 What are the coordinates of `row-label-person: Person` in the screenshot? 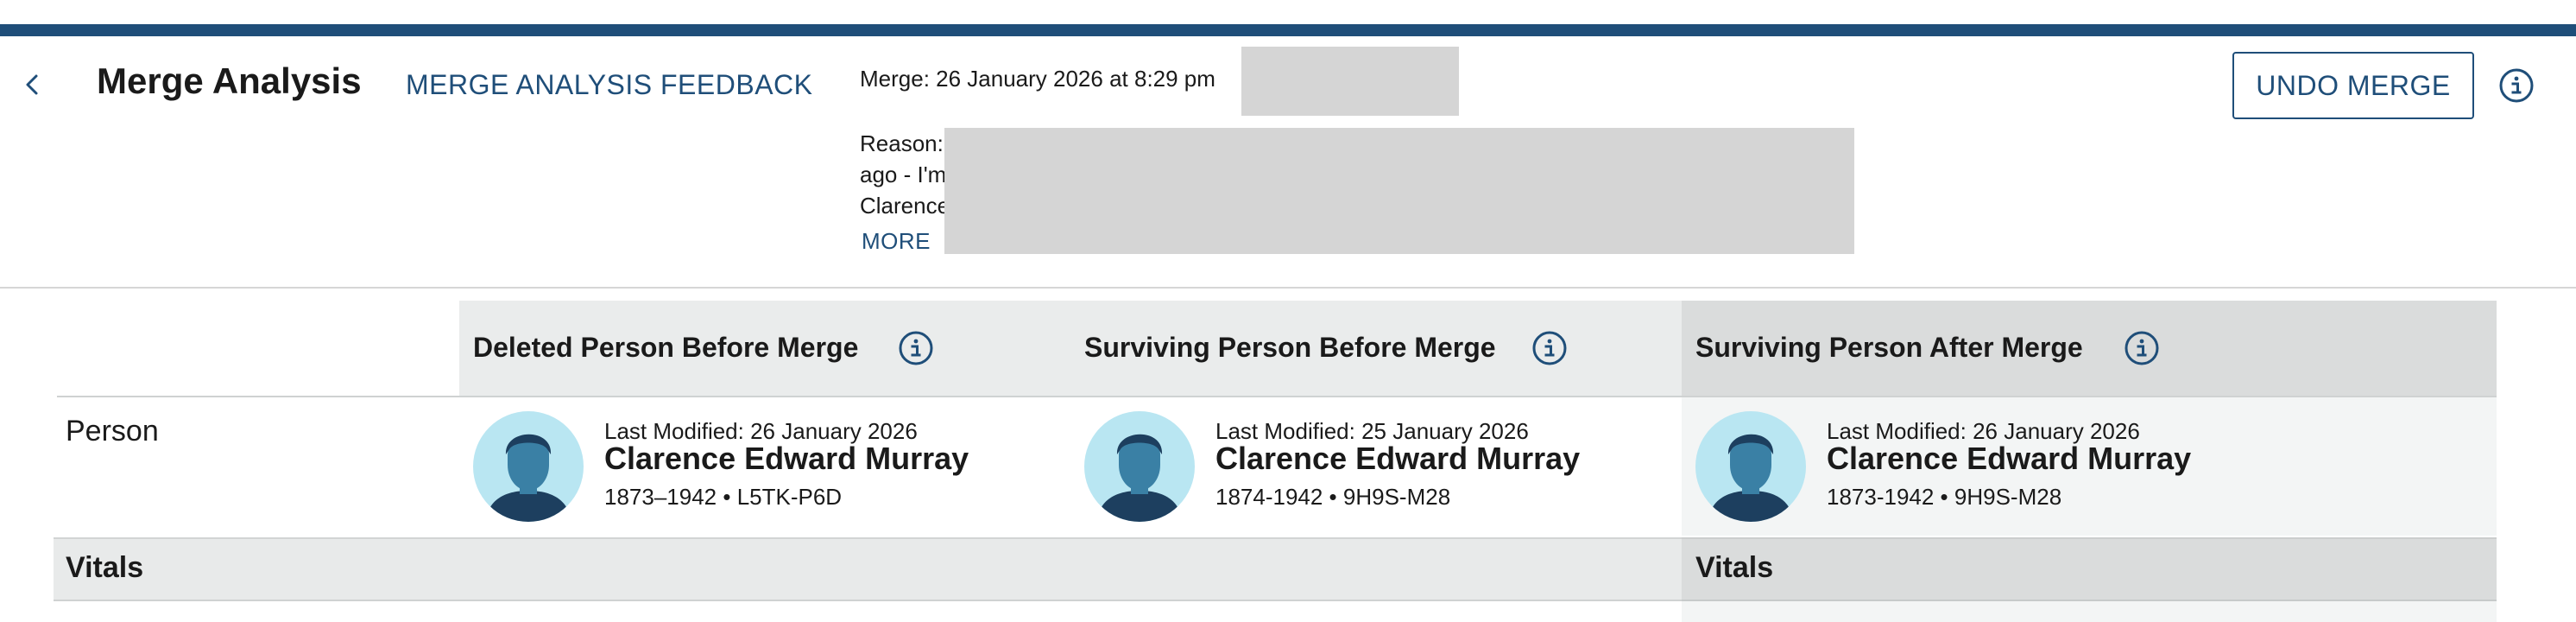 It's located at (112, 431).